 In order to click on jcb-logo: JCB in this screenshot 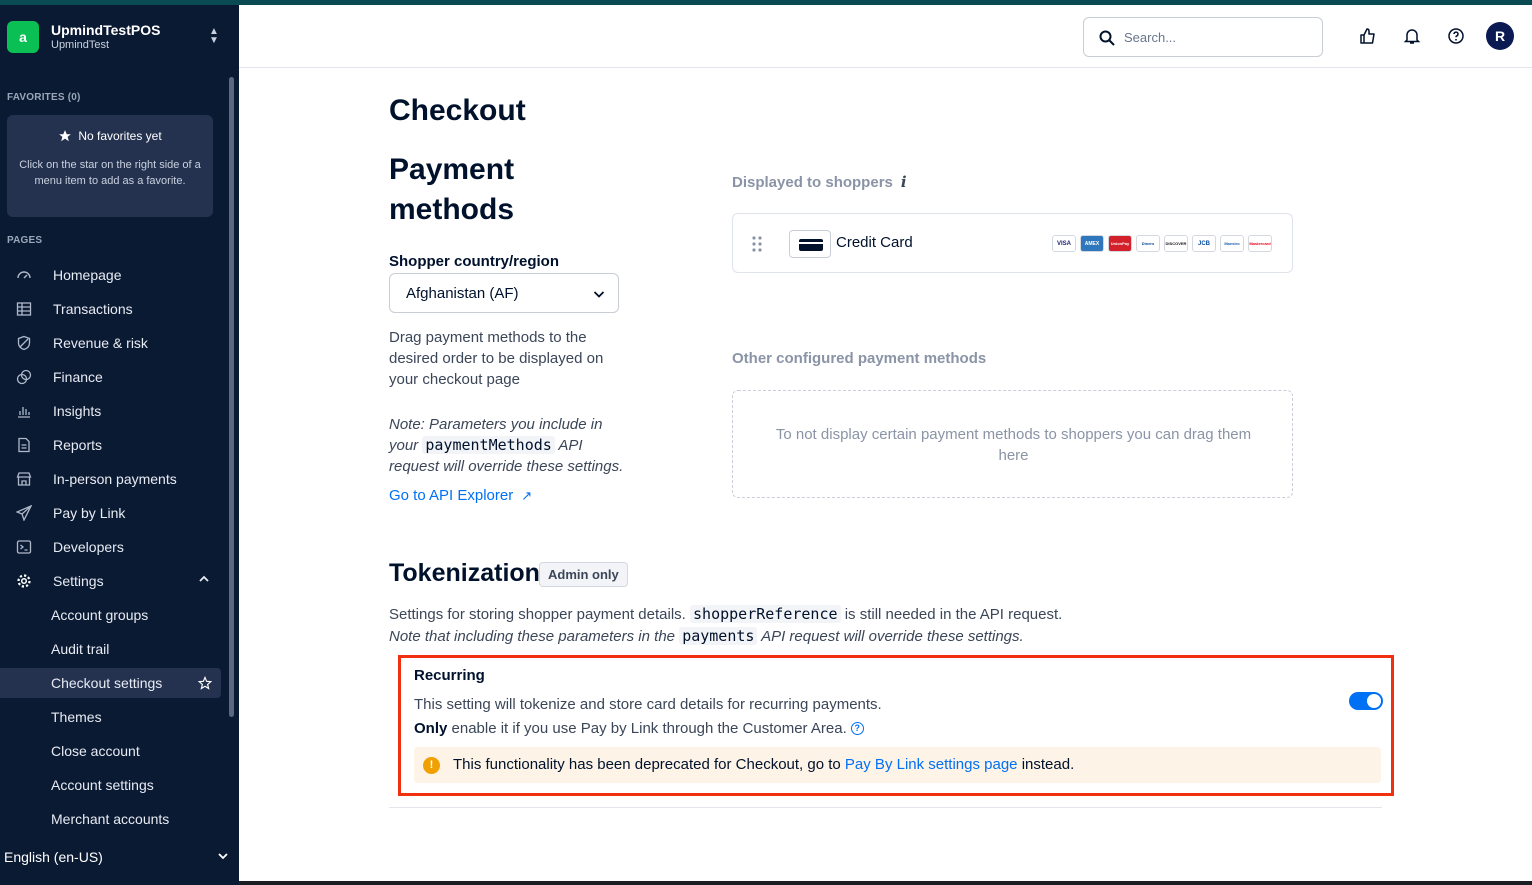, I will do `click(1204, 243)`.